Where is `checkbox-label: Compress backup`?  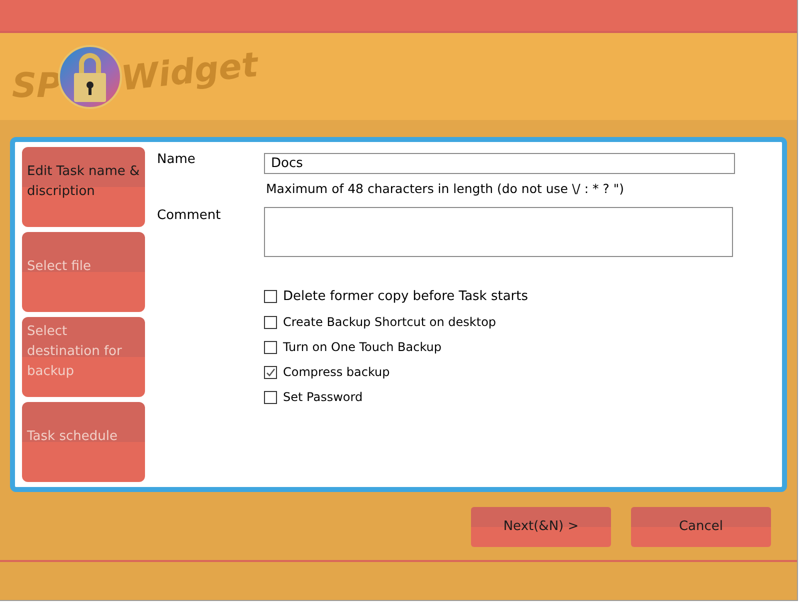 checkbox-label: Compress backup is located at coordinates (336, 373).